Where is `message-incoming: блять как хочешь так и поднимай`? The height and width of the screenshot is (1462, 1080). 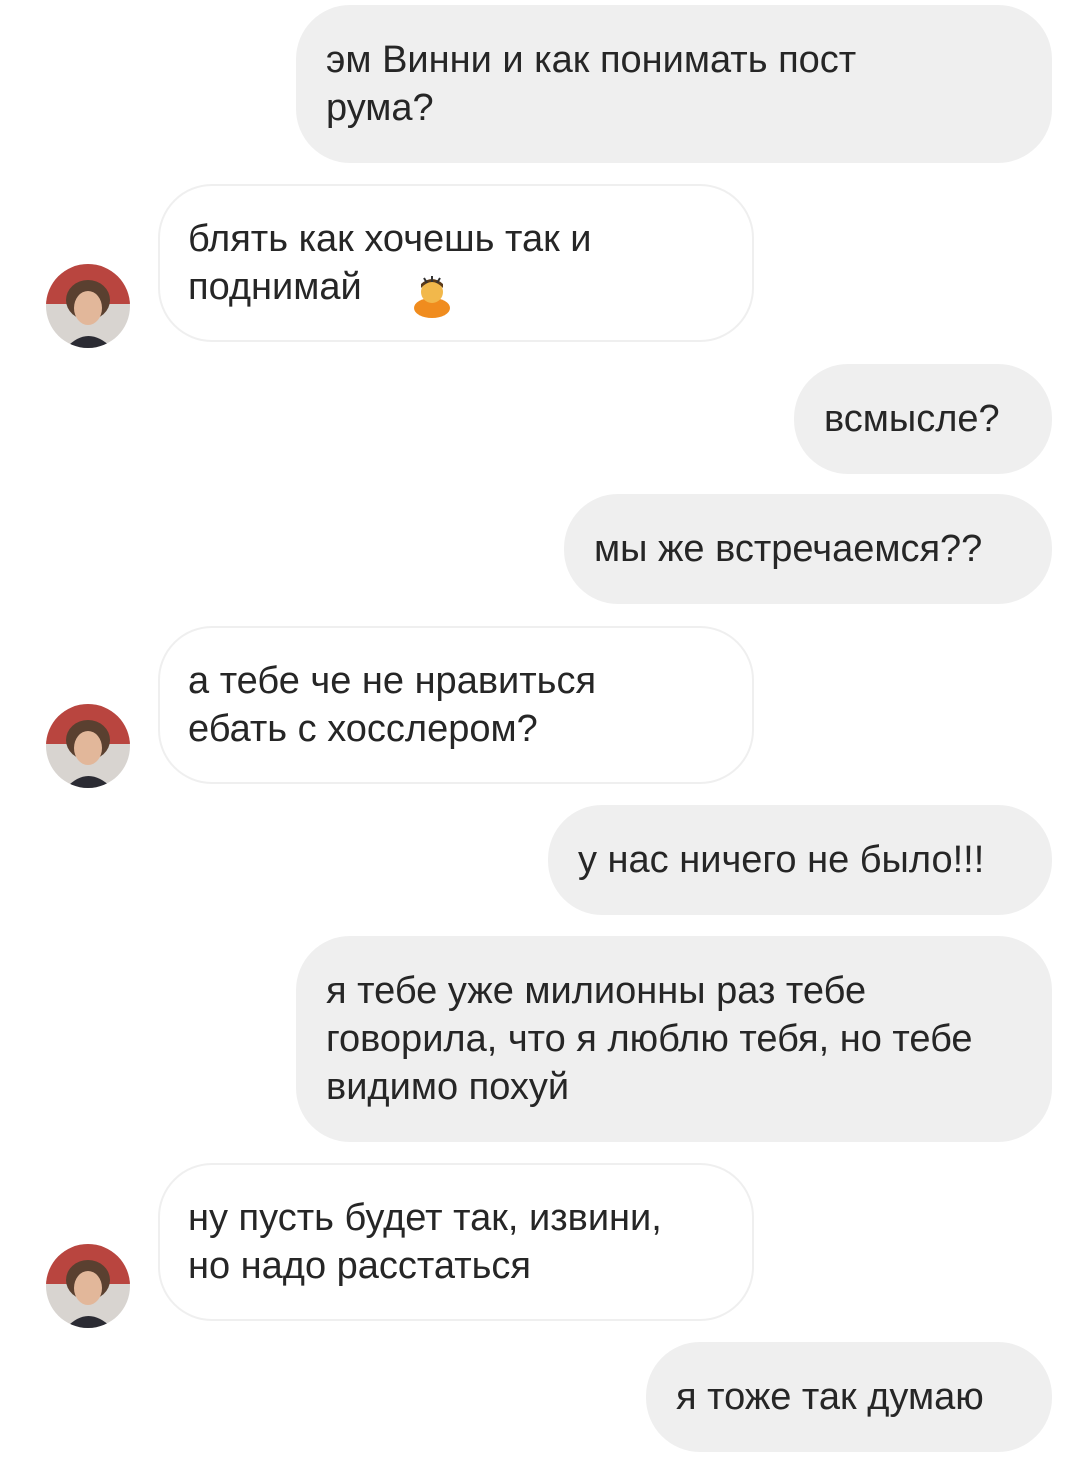
message-incoming: блять как хочешь так и поднимай is located at coordinates (456, 263).